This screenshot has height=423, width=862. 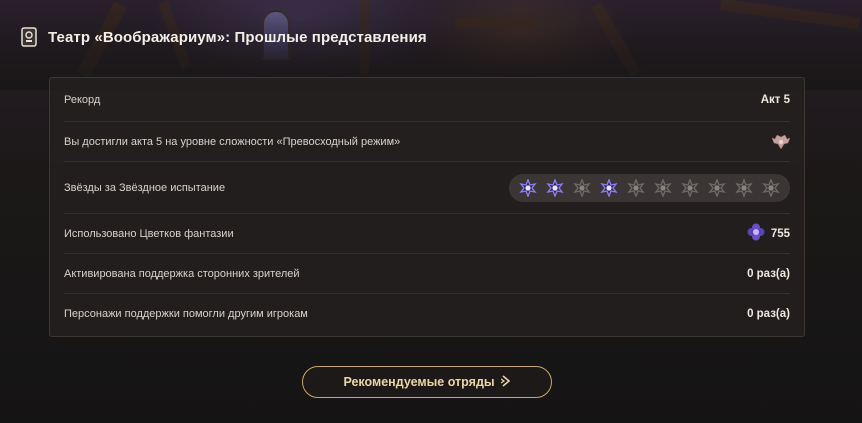 What do you see at coordinates (768, 273) in the screenshot?
I see `support-activated-value: 0 раз(а)` at bounding box center [768, 273].